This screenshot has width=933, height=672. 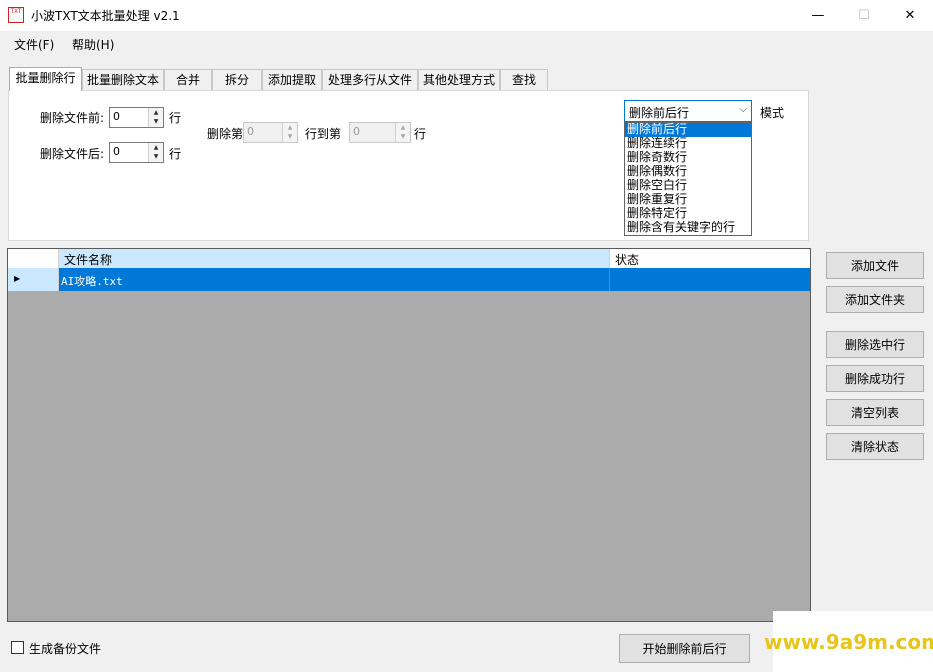 What do you see at coordinates (910, 15) in the screenshot?
I see `close-button: ✕` at bounding box center [910, 15].